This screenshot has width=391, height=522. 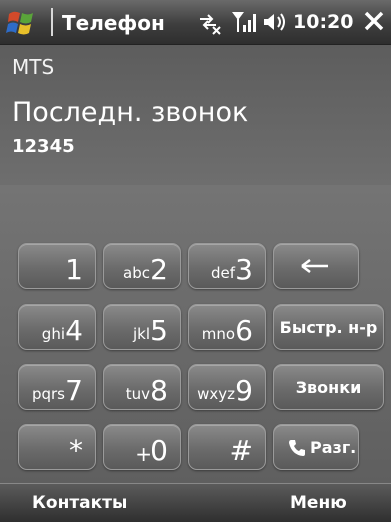 What do you see at coordinates (323, 22) in the screenshot?
I see `clock: 10:20` at bounding box center [323, 22].